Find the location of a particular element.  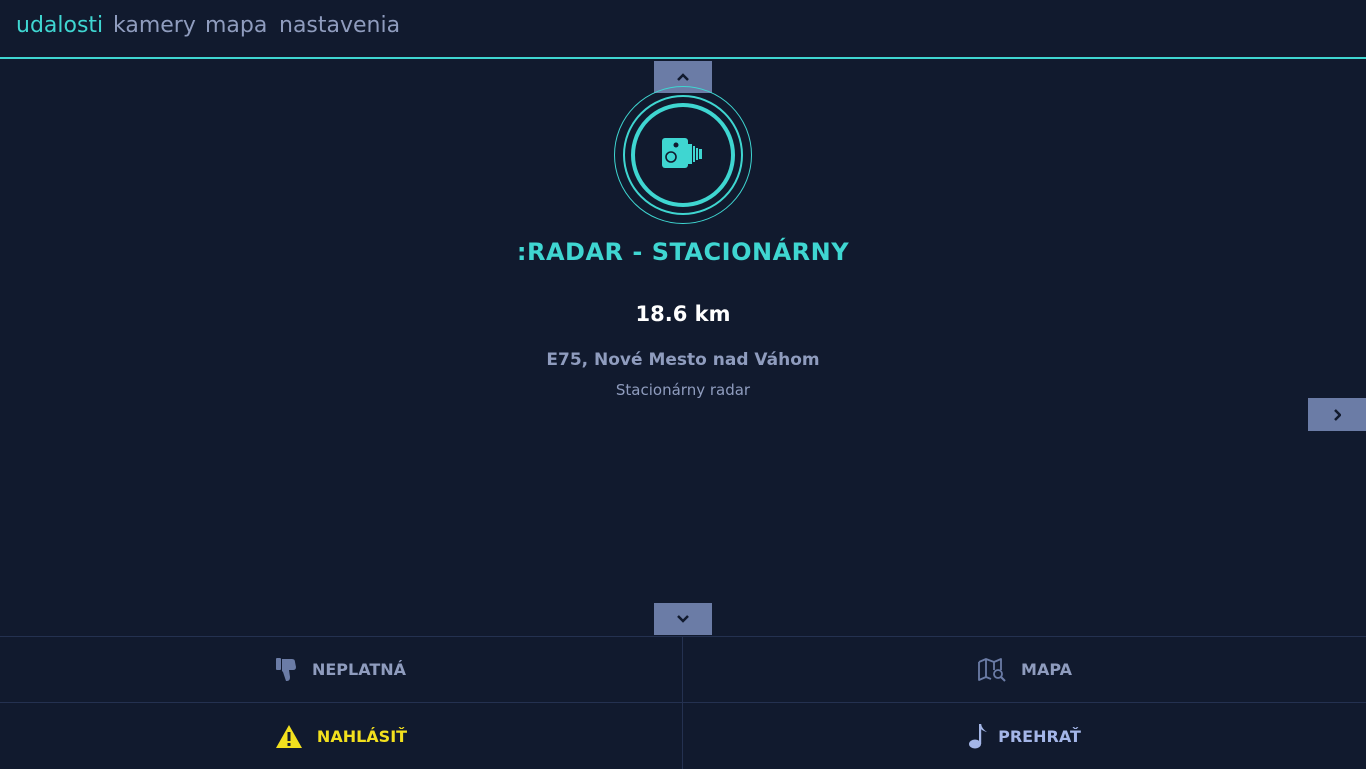

scroll-down-button is located at coordinates (683, 619).